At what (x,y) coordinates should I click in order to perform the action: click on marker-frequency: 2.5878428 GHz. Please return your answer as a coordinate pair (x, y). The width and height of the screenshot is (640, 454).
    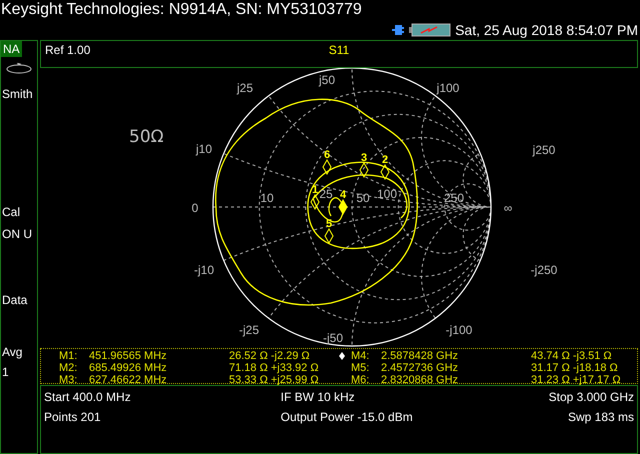
    Looking at the image, I should click on (420, 356).